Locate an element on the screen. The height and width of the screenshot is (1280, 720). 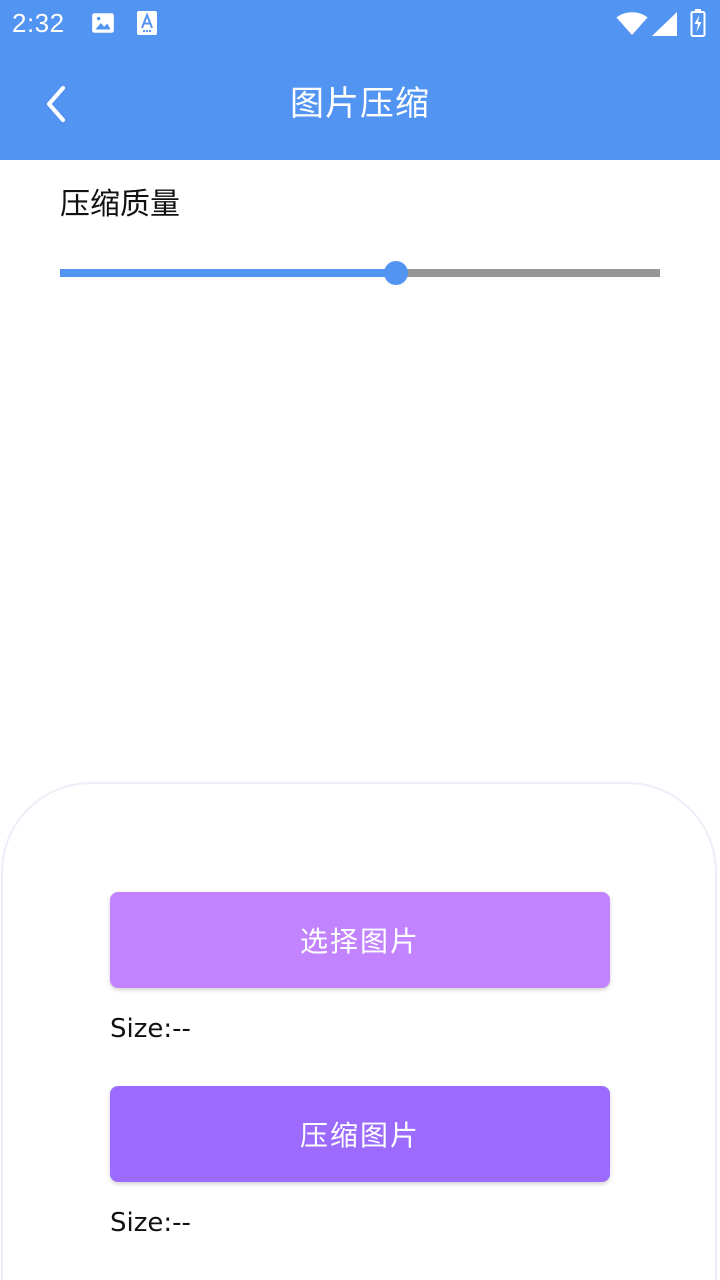
header: 2:32 图片压缩 is located at coordinates (360, 80).